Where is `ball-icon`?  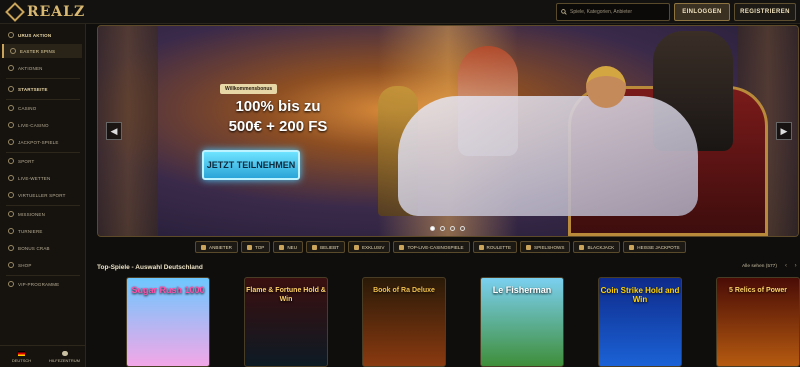
ball-icon is located at coordinates (11, 161).